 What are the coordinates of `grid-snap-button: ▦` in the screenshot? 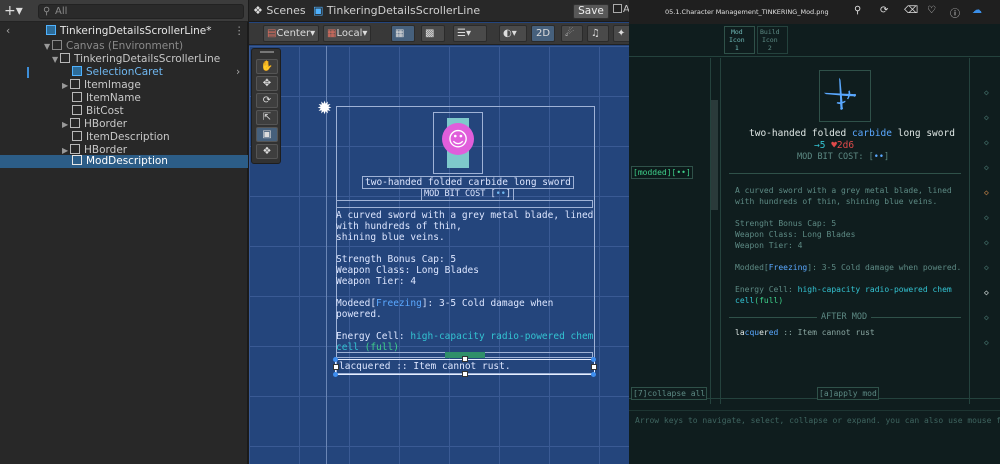 It's located at (403, 33).